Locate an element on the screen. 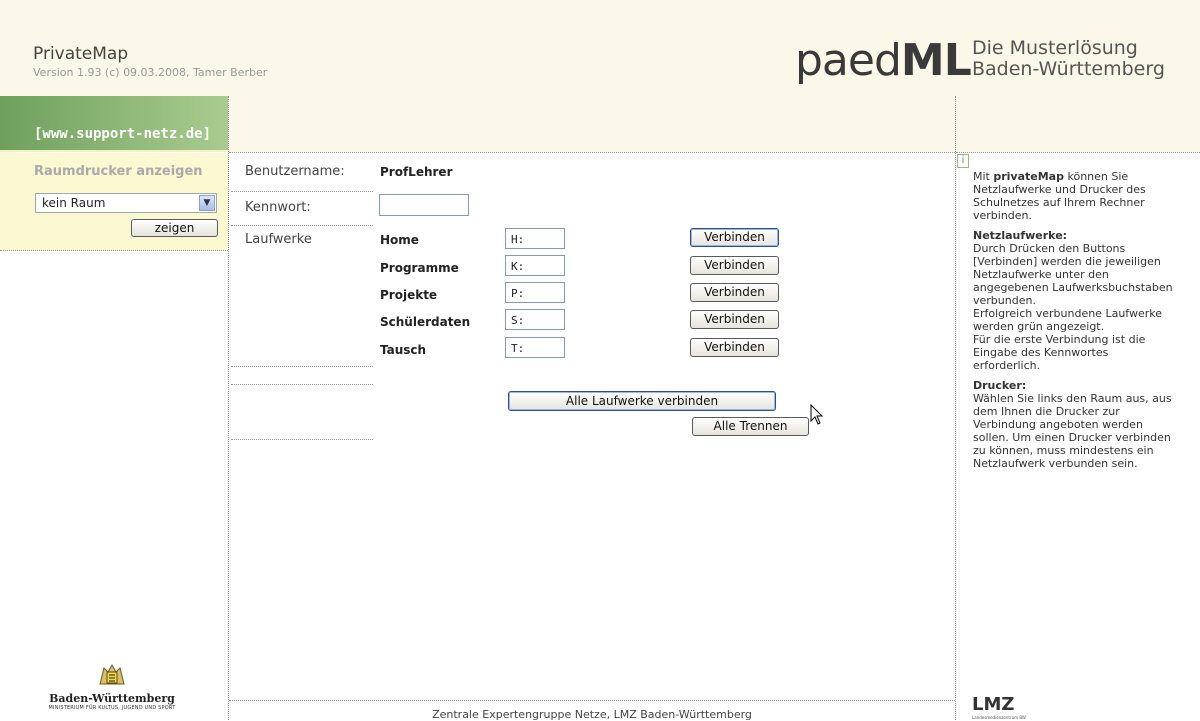 The width and height of the screenshot is (1200, 721). password-label: Kennwort: is located at coordinates (278, 207).